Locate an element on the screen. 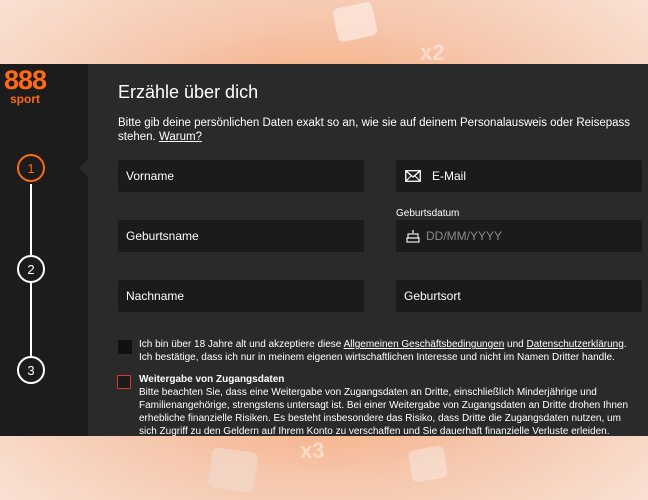  brand-logo: 888 sport is located at coordinates (34, 85).